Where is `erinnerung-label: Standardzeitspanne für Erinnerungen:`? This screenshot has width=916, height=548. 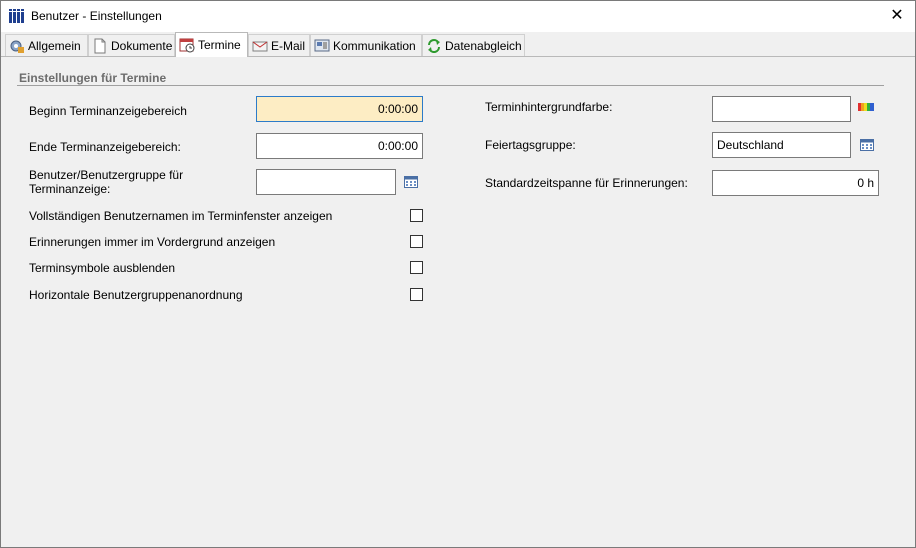
erinnerung-label: Standardzeitspanne für Erinnerungen: is located at coordinates (586, 183).